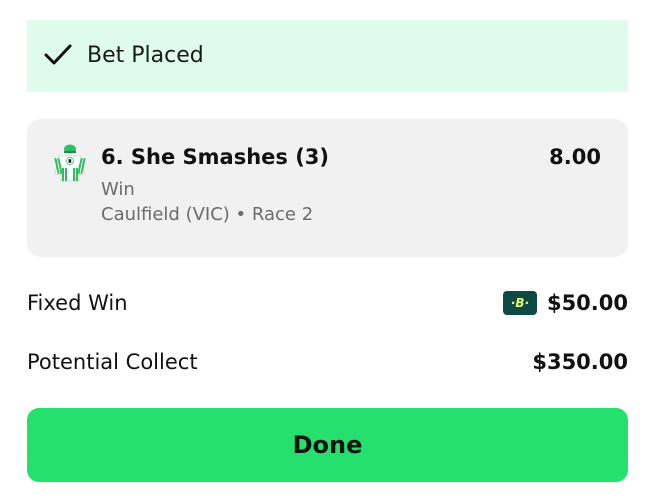 The height and width of the screenshot is (499, 655). What do you see at coordinates (58, 54) in the screenshot?
I see `check-icon` at bounding box center [58, 54].